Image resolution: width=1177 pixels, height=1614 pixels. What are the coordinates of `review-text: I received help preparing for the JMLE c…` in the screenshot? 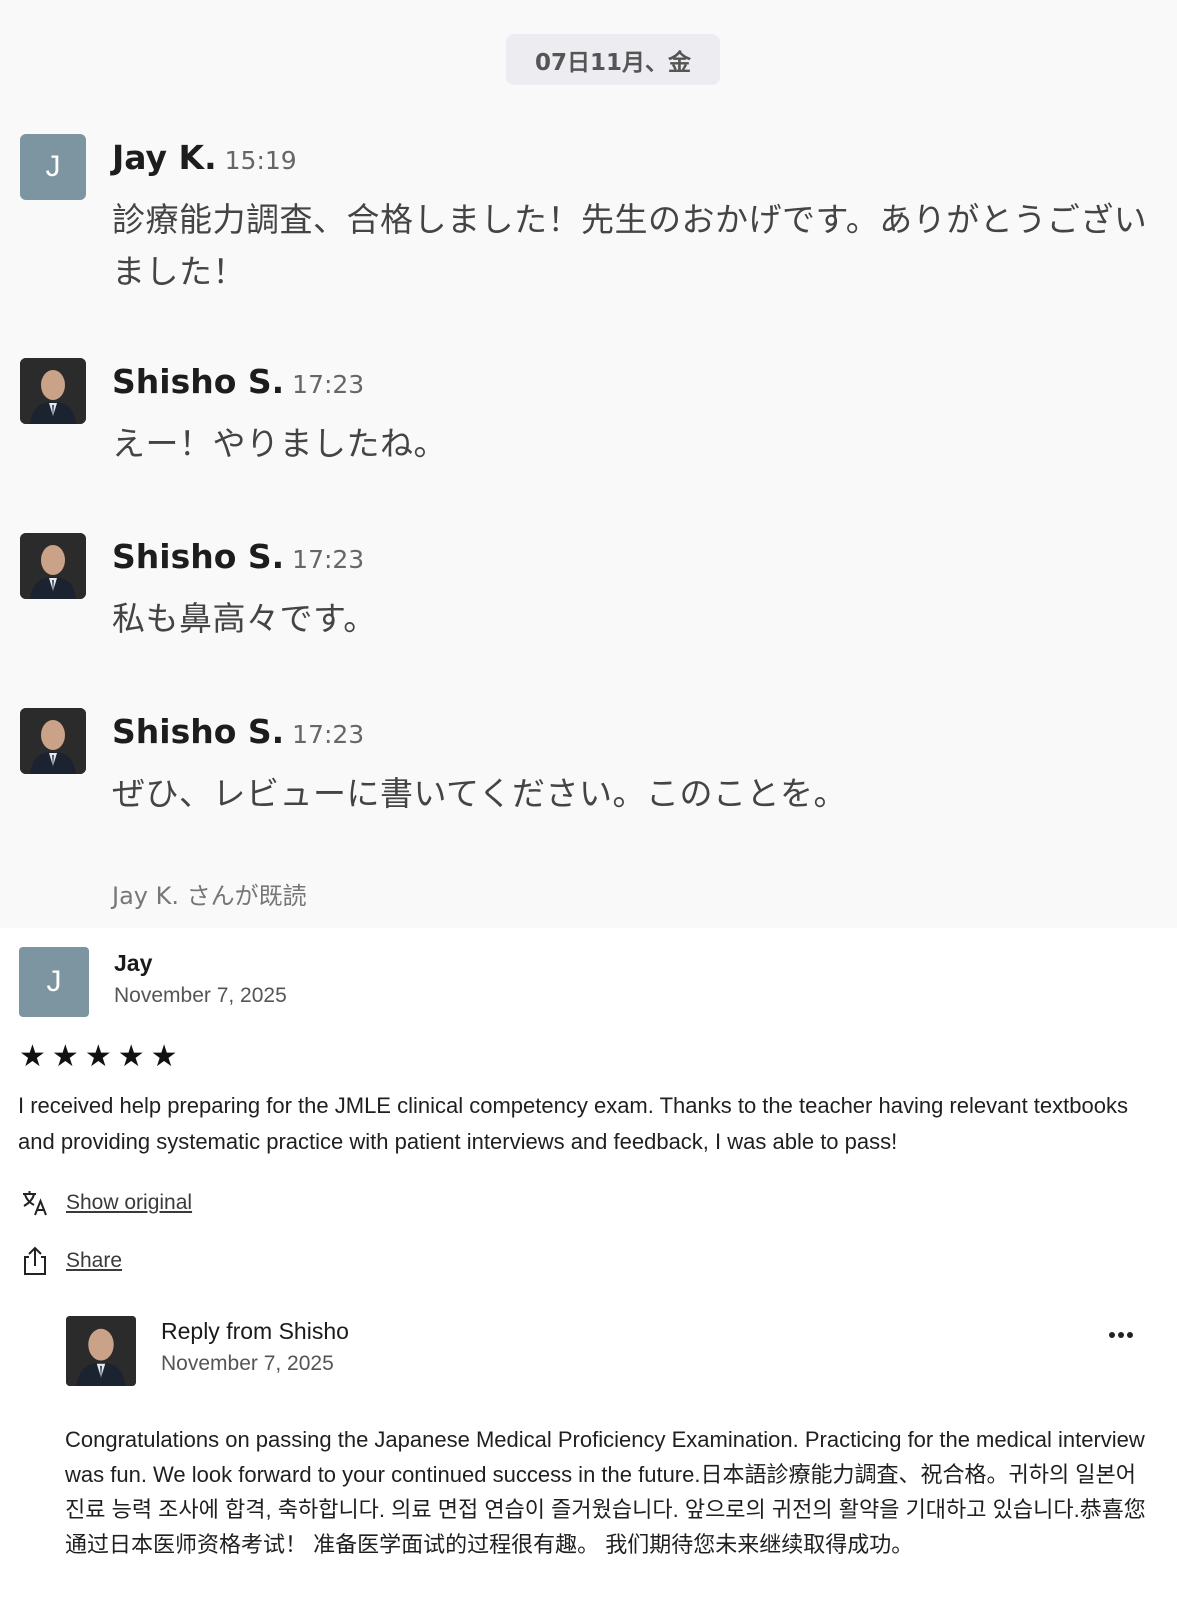 It's located at (573, 1123).